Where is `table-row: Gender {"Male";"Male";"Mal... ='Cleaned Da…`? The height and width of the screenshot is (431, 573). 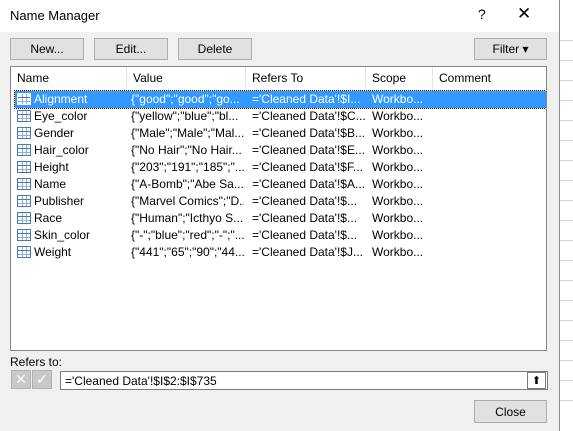
table-row: Gender {"Male";"Male";"Mal... ='Cleaned Da… is located at coordinates (280, 133).